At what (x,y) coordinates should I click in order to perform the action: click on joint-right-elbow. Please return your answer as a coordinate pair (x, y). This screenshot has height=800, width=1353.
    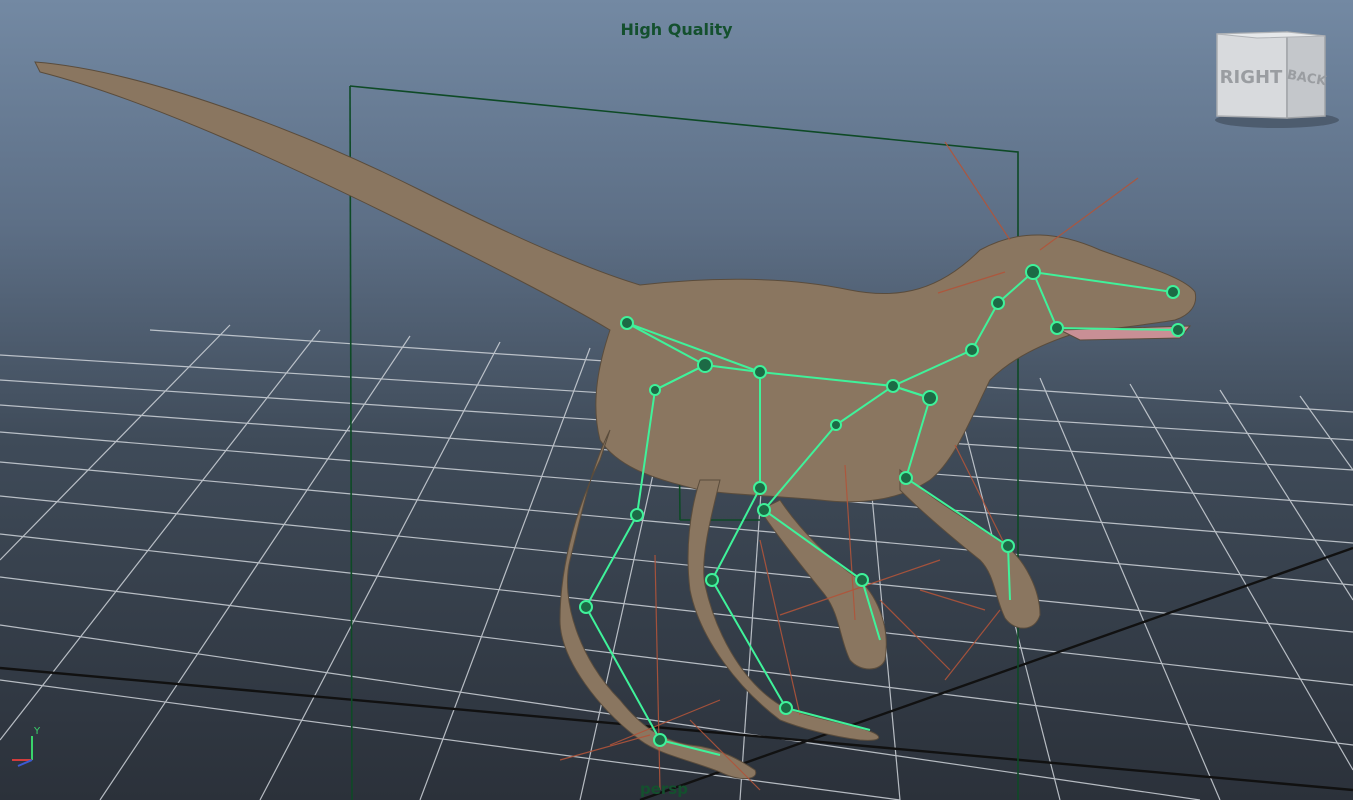
    Looking at the image, I should click on (906, 478).